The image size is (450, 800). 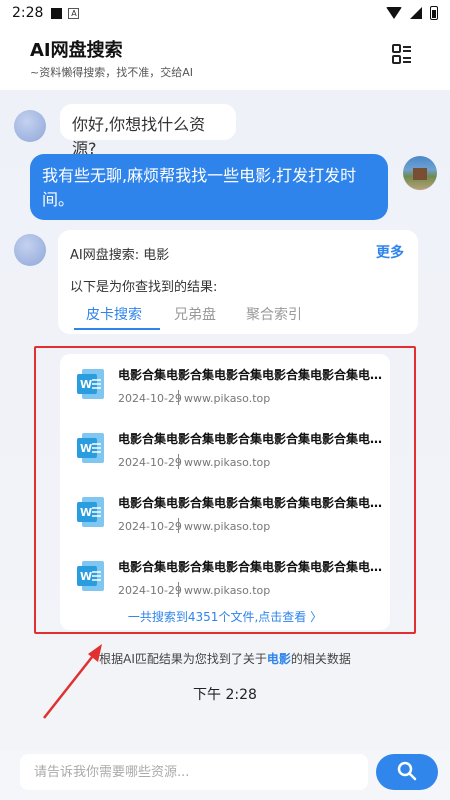 What do you see at coordinates (225, 13) in the screenshot?
I see `status-bar: 2:28 A` at bounding box center [225, 13].